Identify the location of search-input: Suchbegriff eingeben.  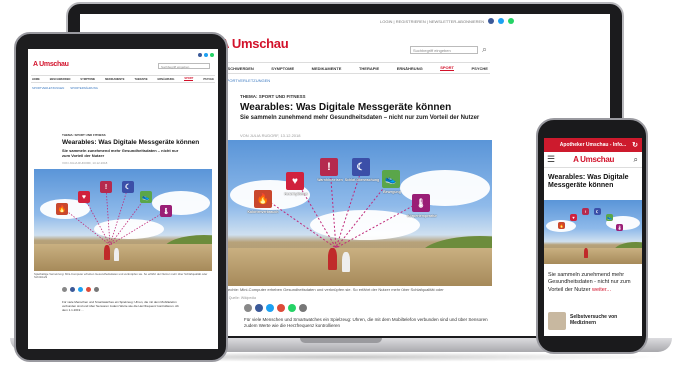
(444, 50).